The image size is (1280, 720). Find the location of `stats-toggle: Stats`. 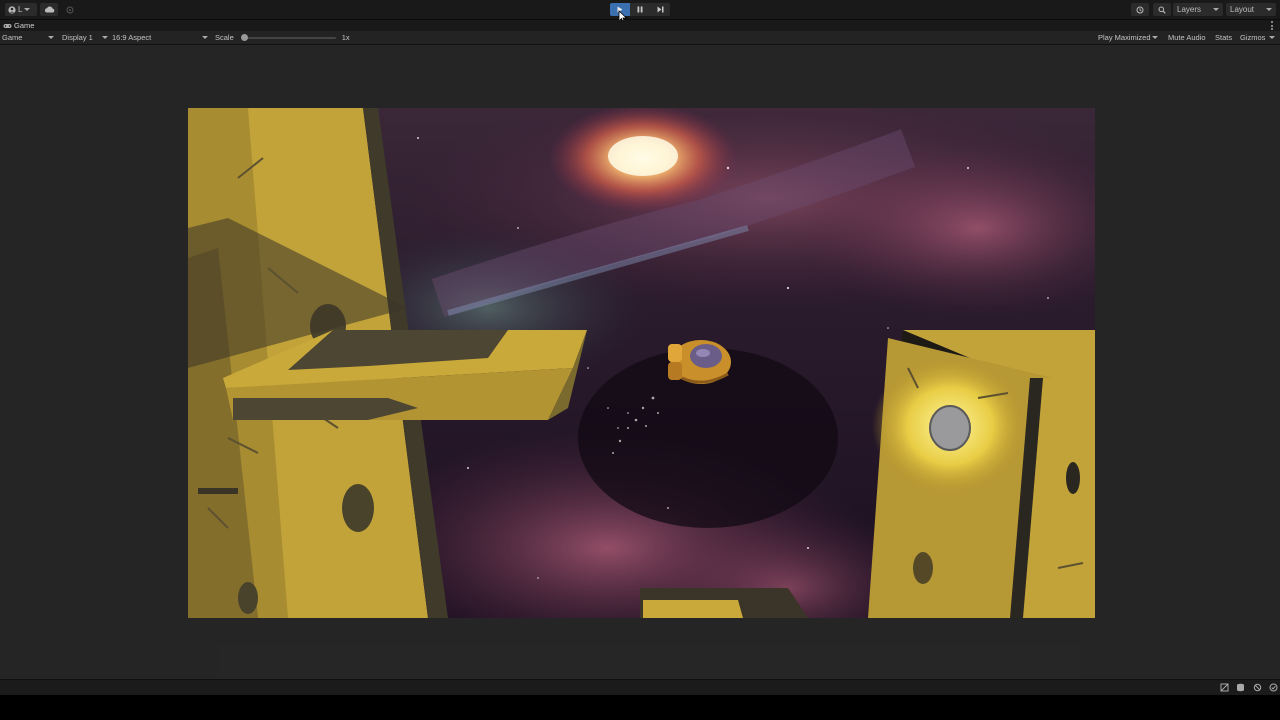

stats-toggle: Stats is located at coordinates (1223, 37).